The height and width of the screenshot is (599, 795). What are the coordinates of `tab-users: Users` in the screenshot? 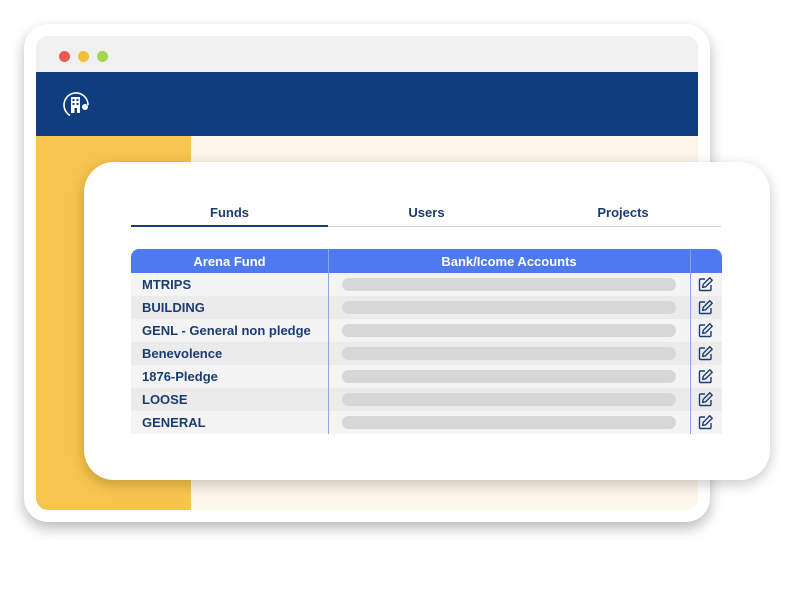 It's located at (426, 213).